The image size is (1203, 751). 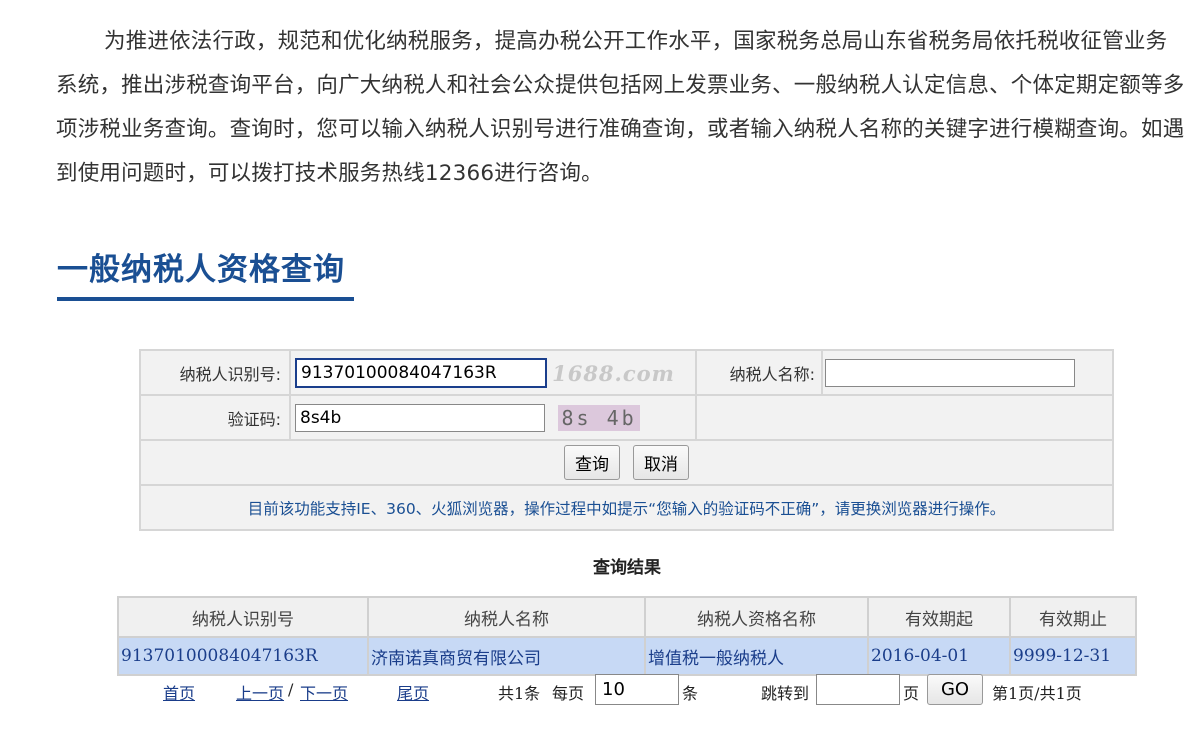 I want to click on result-header-row: 纳税人识别号 纳税人名称 纳税人资格名称 有效期起 有效期止, so click(x=627, y=617).